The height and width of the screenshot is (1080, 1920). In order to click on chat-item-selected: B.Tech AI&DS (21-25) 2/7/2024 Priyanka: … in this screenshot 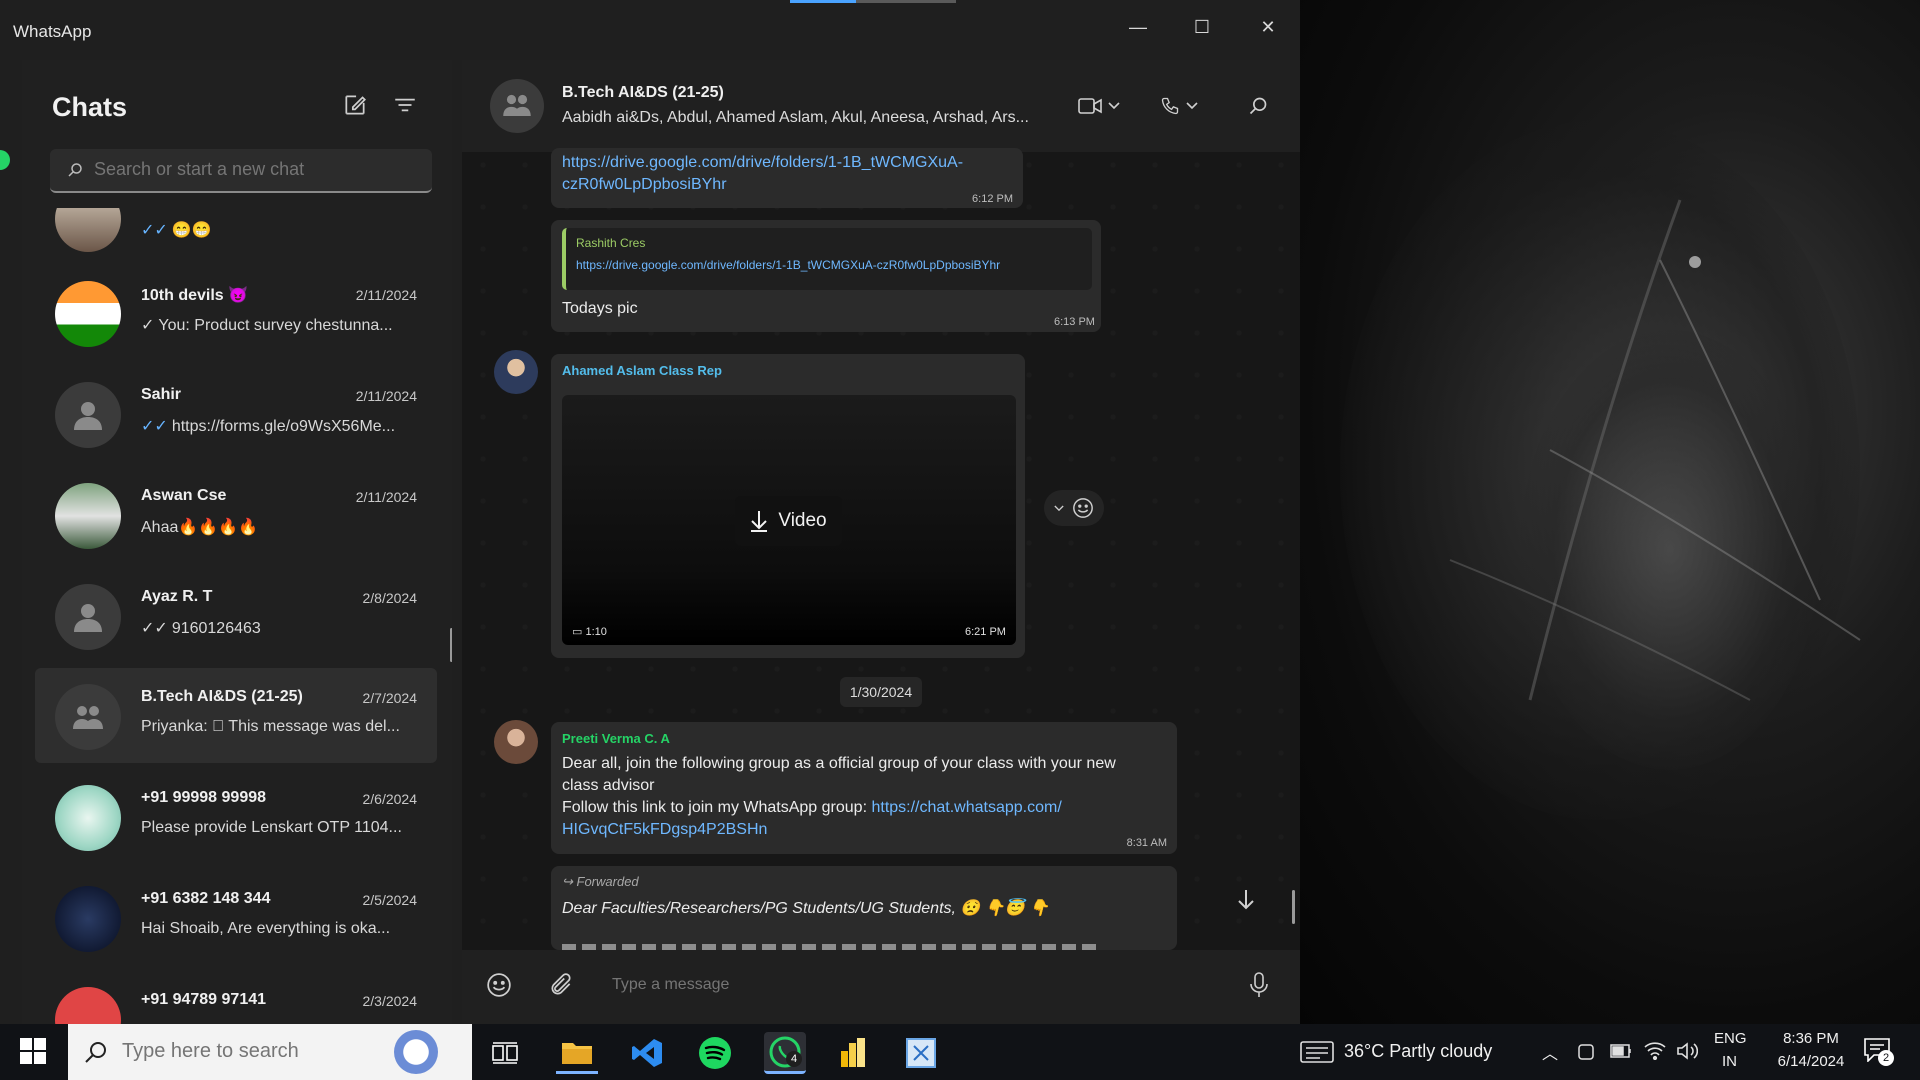, I will do `click(236, 715)`.